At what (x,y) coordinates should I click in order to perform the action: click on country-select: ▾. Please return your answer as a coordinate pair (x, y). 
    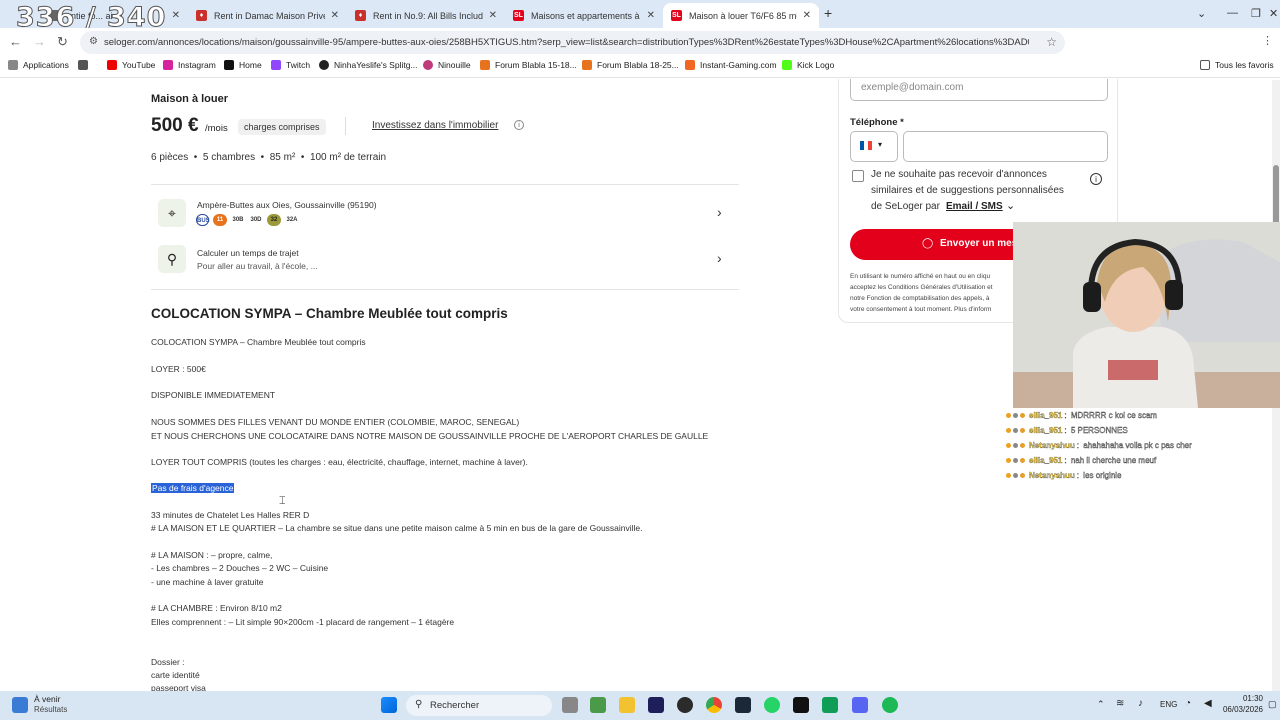
    Looking at the image, I should click on (874, 146).